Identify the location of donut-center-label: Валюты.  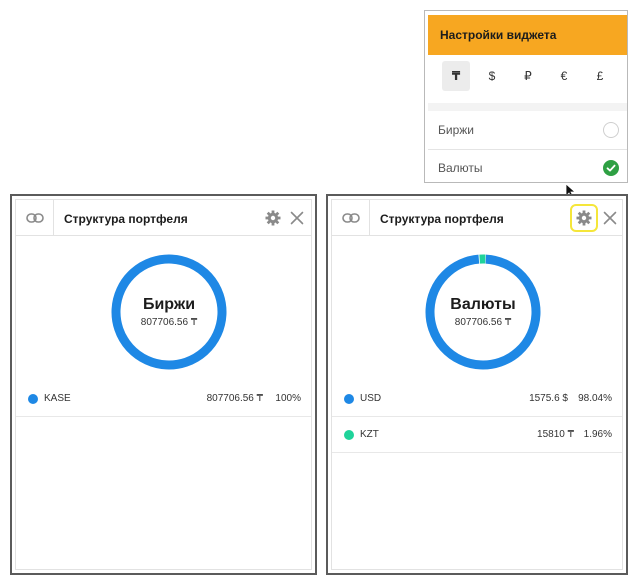
(483, 304).